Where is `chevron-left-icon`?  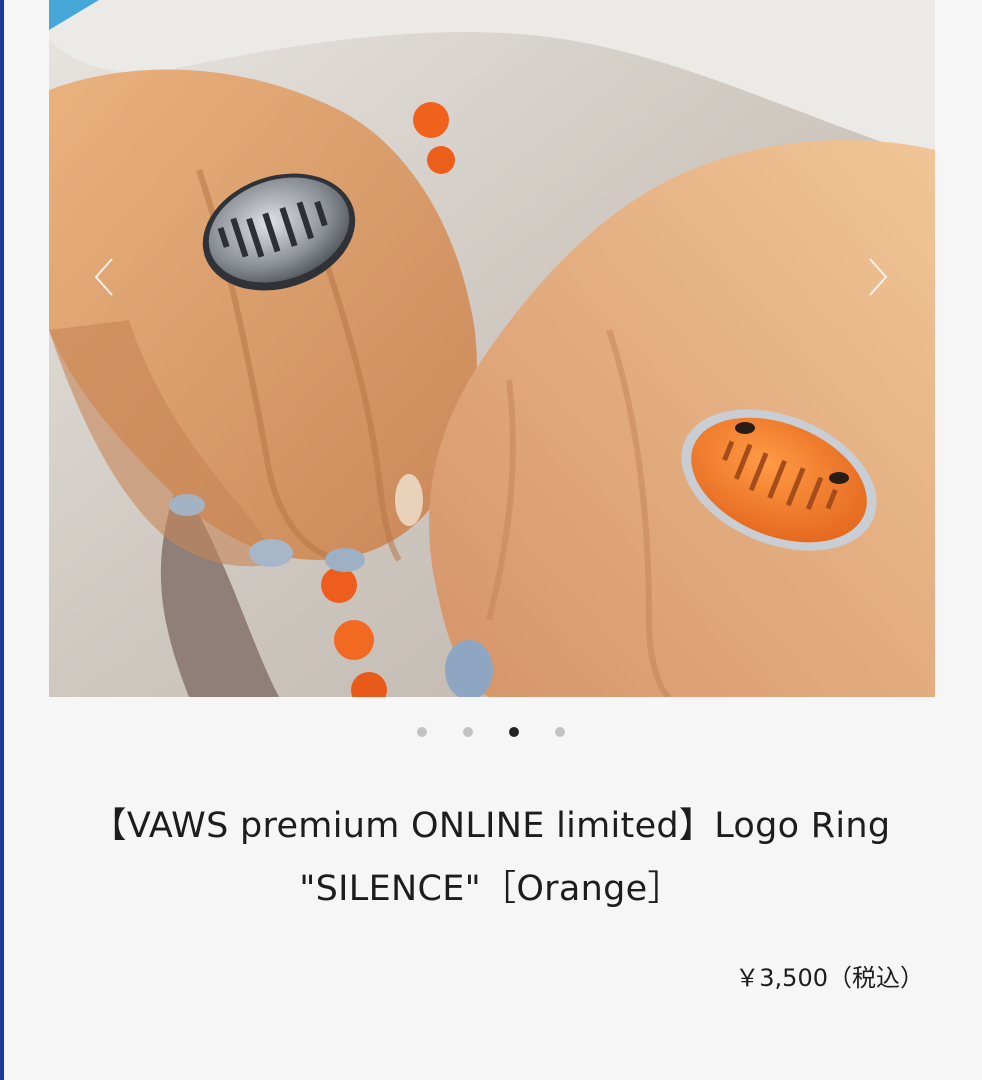
chevron-left-icon is located at coordinates (103, 277).